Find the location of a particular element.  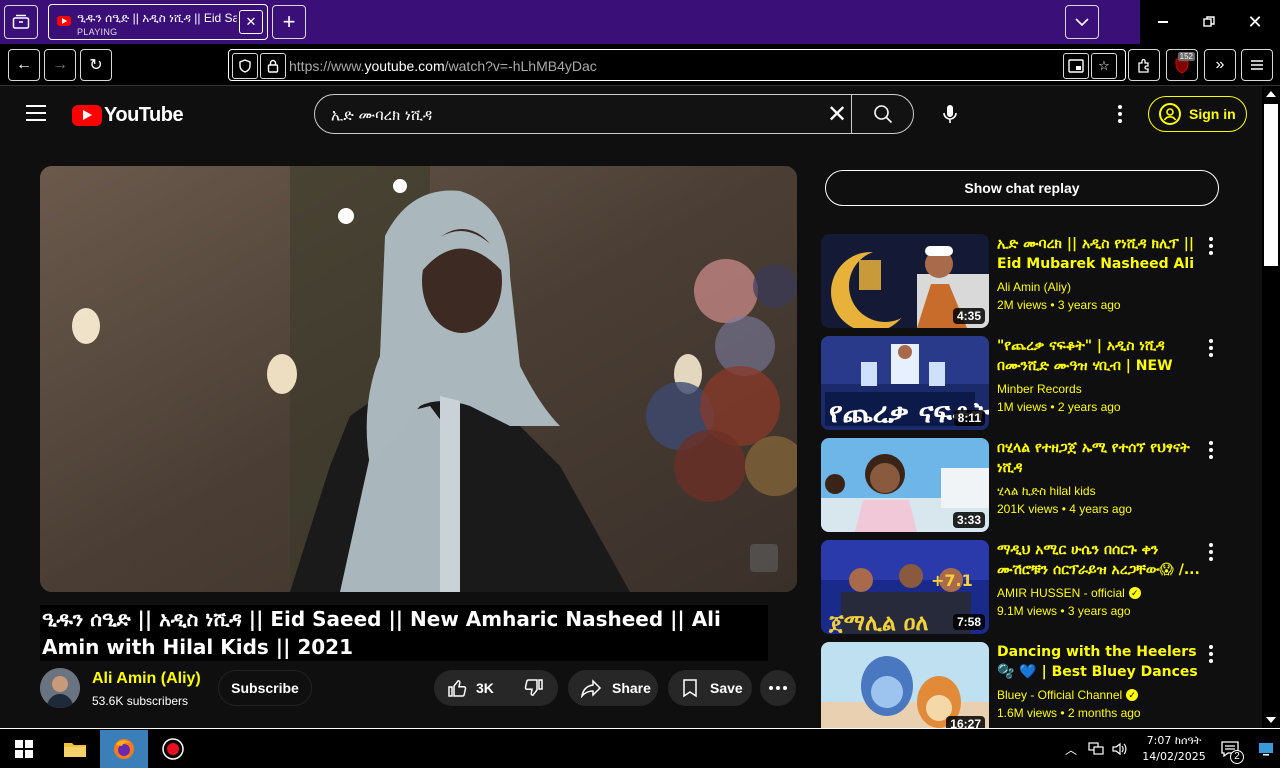

network-status-button is located at coordinates (1096, 749).